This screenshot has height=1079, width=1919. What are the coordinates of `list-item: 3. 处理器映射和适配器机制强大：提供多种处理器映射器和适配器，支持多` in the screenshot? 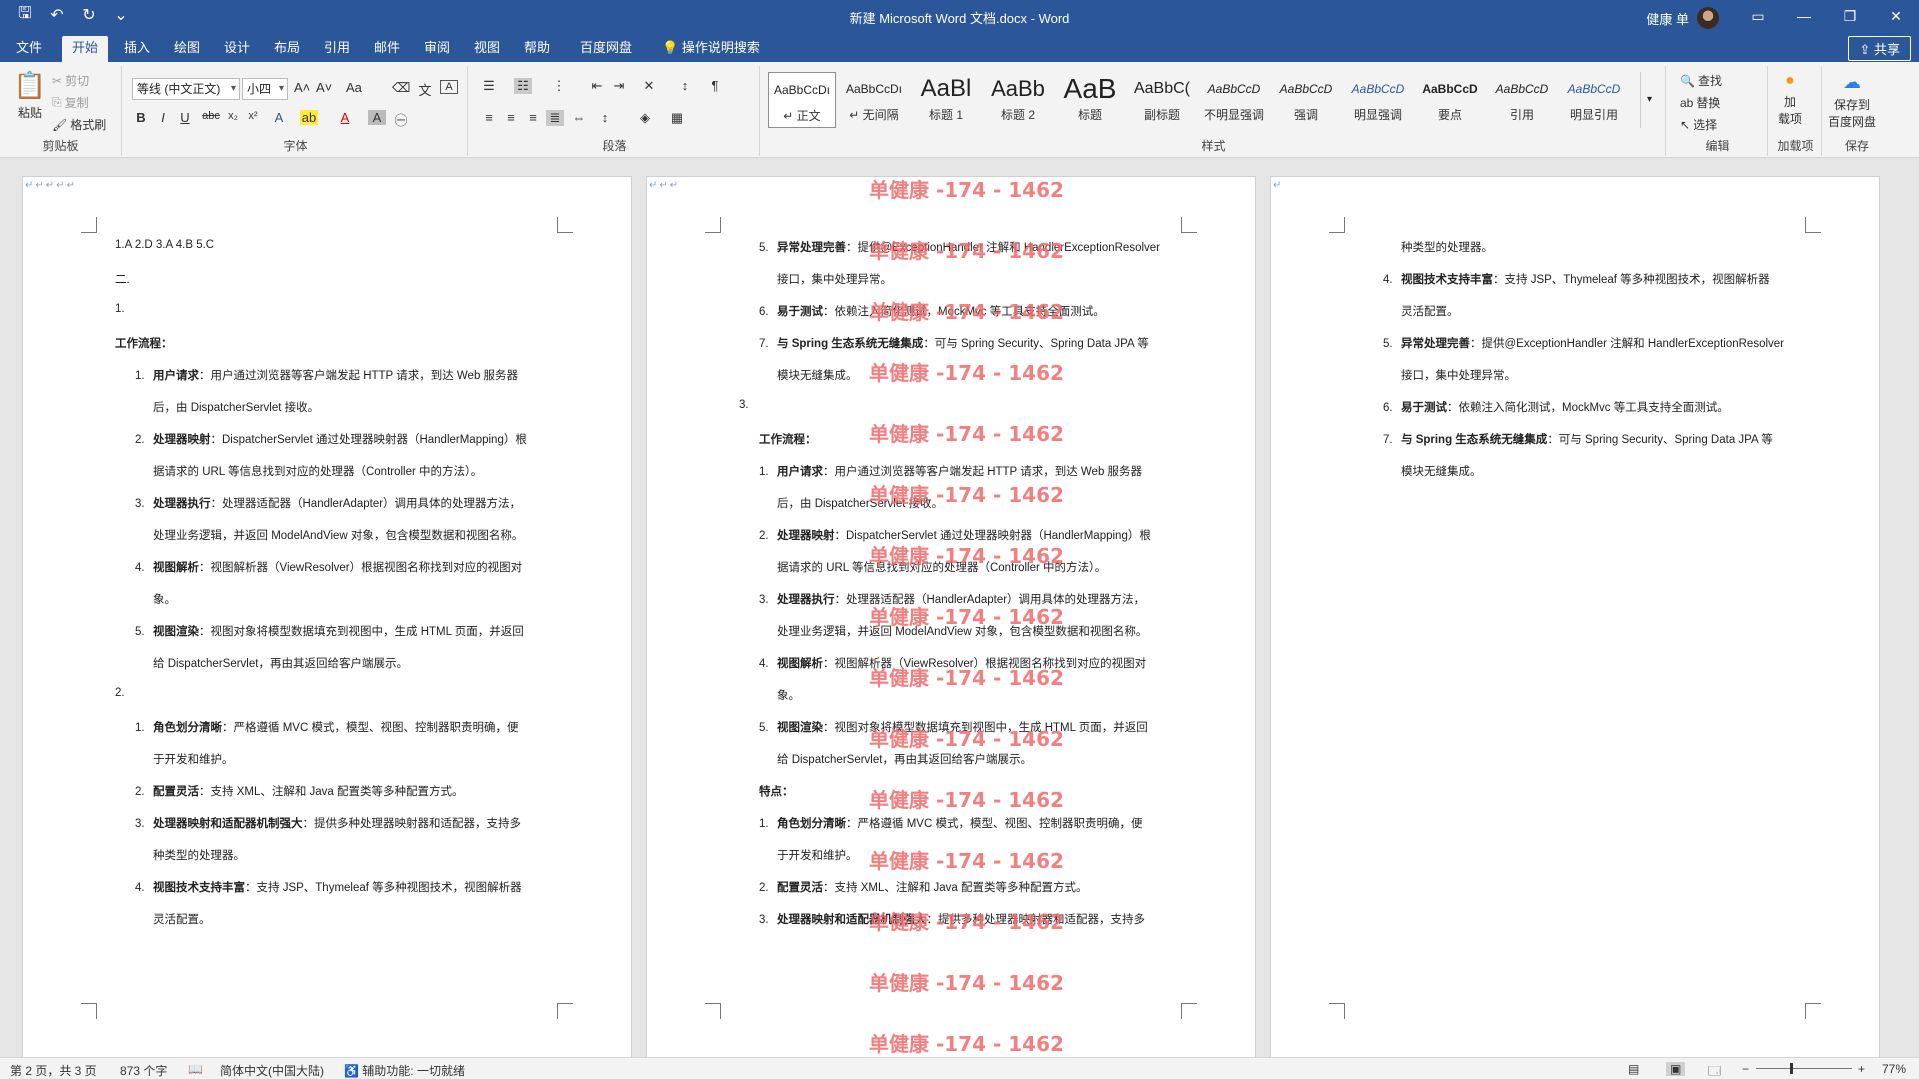 It's located at (328, 823).